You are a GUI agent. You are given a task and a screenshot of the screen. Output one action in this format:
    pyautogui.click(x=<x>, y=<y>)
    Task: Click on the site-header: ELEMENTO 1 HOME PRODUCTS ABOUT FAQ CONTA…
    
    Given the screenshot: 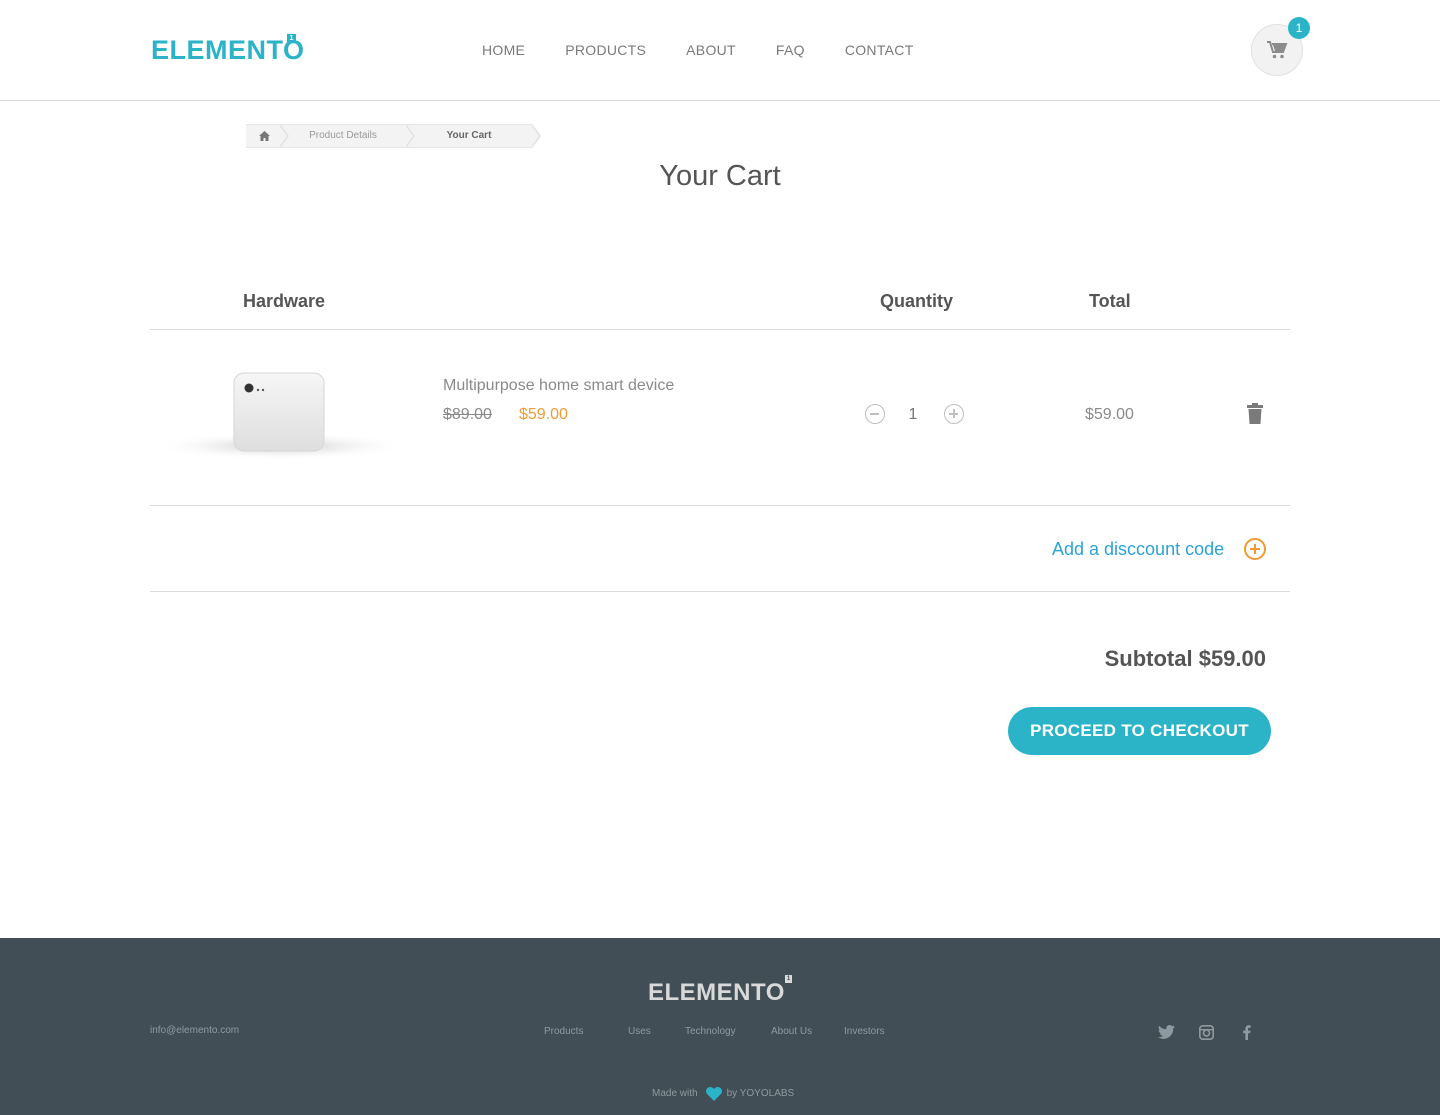 What is the action you would take?
    pyautogui.click(x=720, y=50)
    